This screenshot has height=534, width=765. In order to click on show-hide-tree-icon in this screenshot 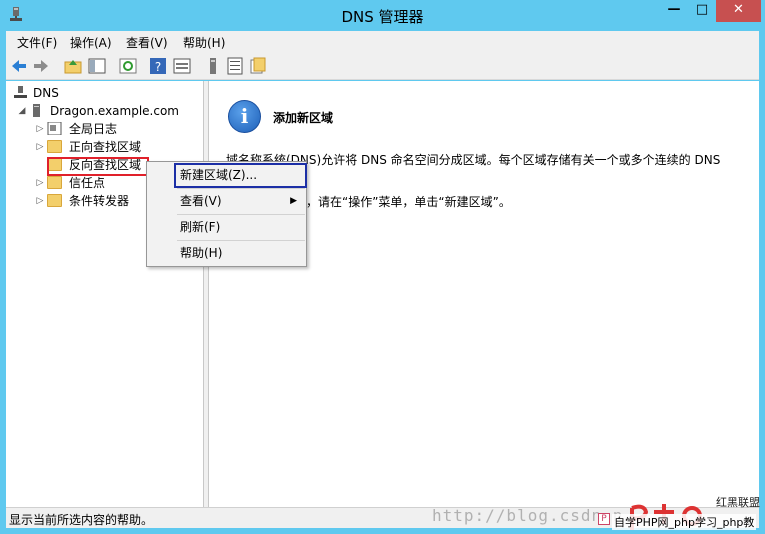, I will do `click(97, 66)`.